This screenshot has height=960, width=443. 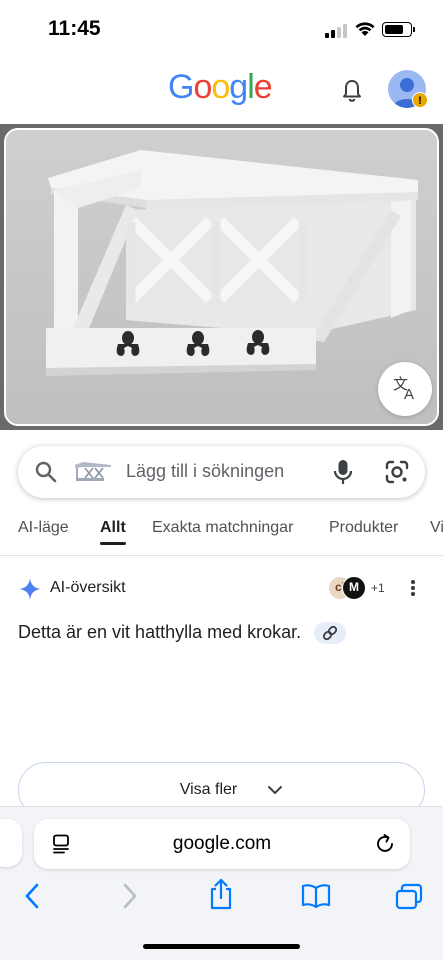 I want to click on translate-icon: 文 A, so click(x=403, y=389).